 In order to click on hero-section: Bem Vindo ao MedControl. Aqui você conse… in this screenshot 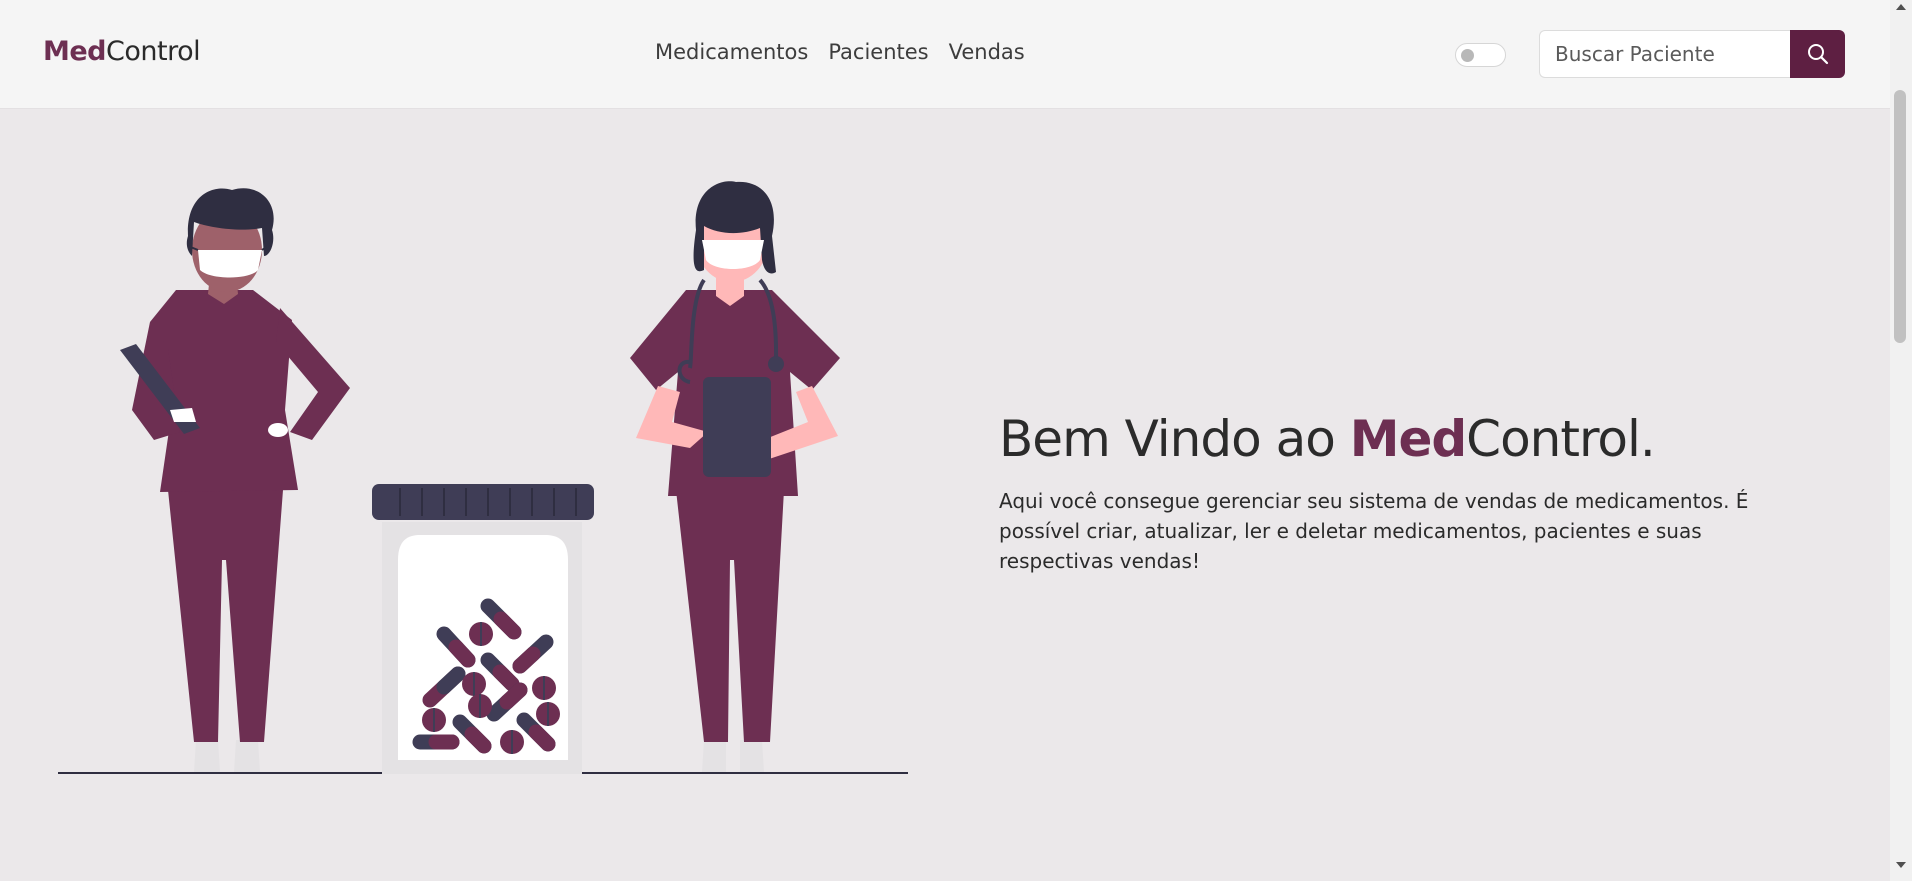, I will do `click(1399, 493)`.